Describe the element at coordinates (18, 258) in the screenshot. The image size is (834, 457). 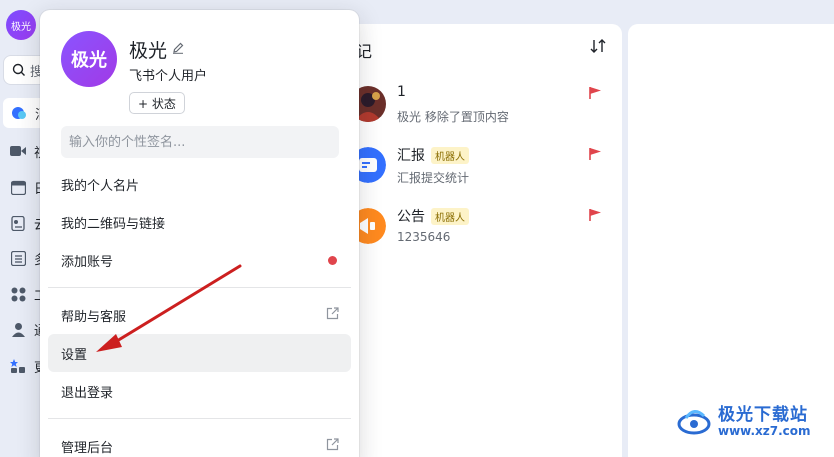
I see `list-icon` at that location.